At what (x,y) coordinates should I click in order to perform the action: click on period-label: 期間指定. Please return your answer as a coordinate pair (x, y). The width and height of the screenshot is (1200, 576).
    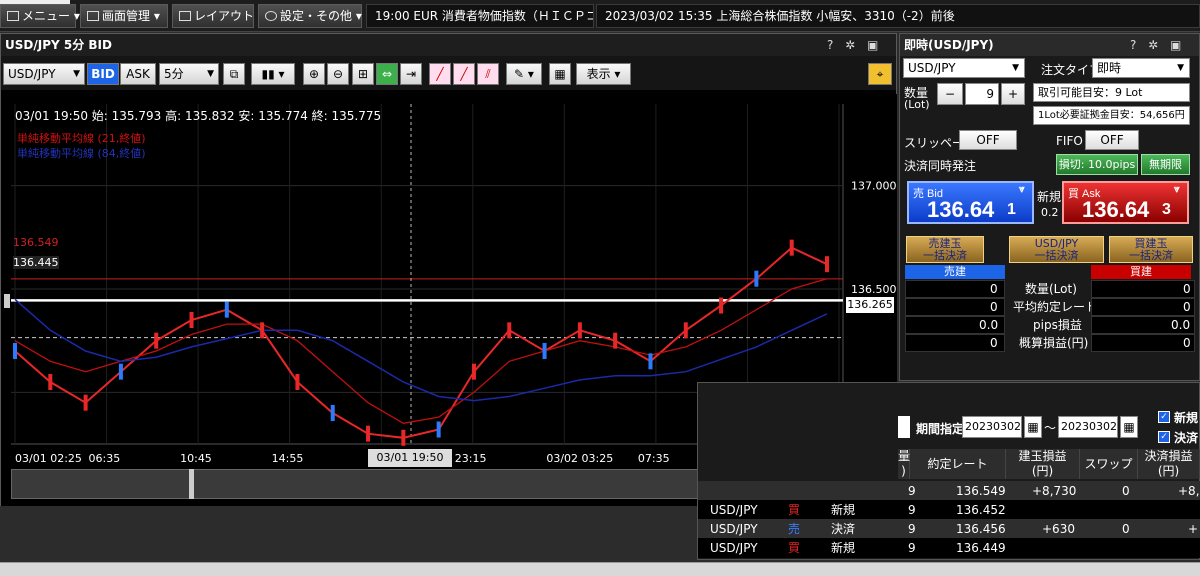
    Looking at the image, I should click on (940, 429).